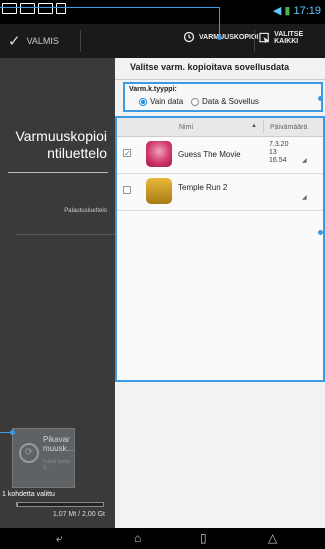 The height and width of the screenshot is (549, 325). Describe the element at coordinates (9, 8) in the screenshot. I see `image-notification-icon` at that location.